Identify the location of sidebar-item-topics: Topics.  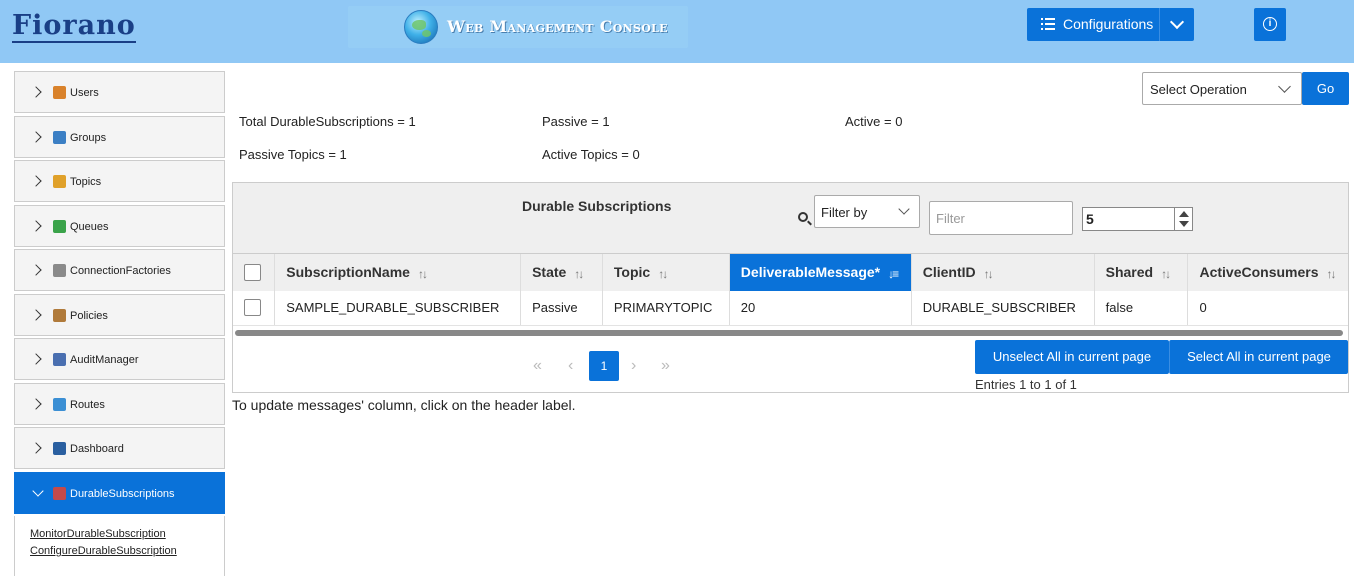
(119, 181).